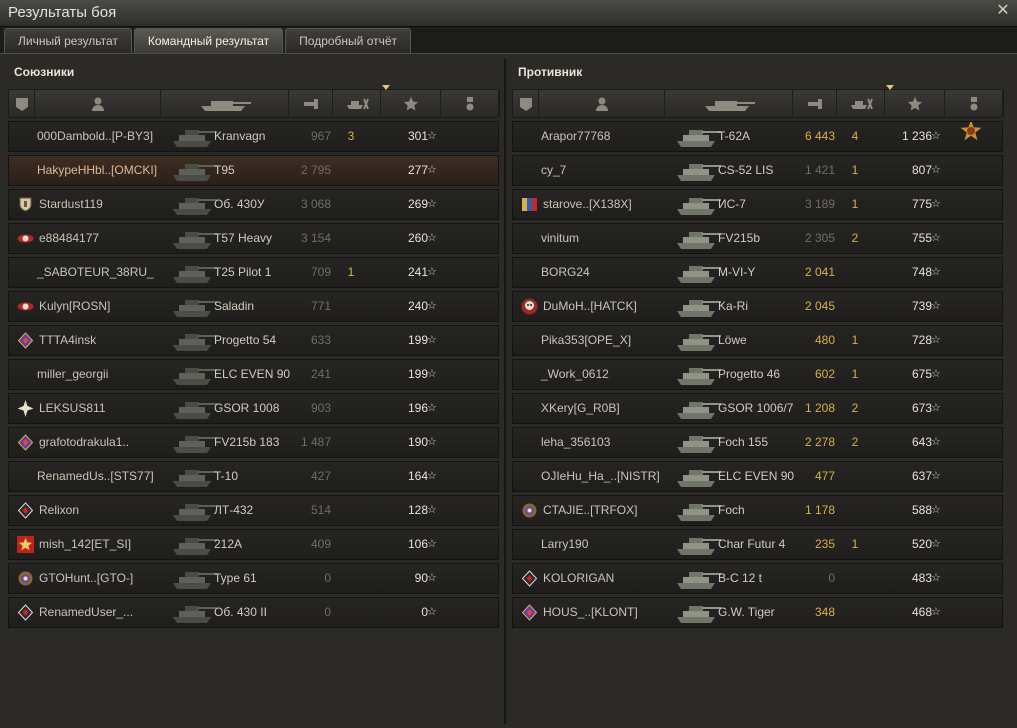  Describe the element at coordinates (72, 408) in the screenshot. I see `player-name: LEKSUS811` at that location.